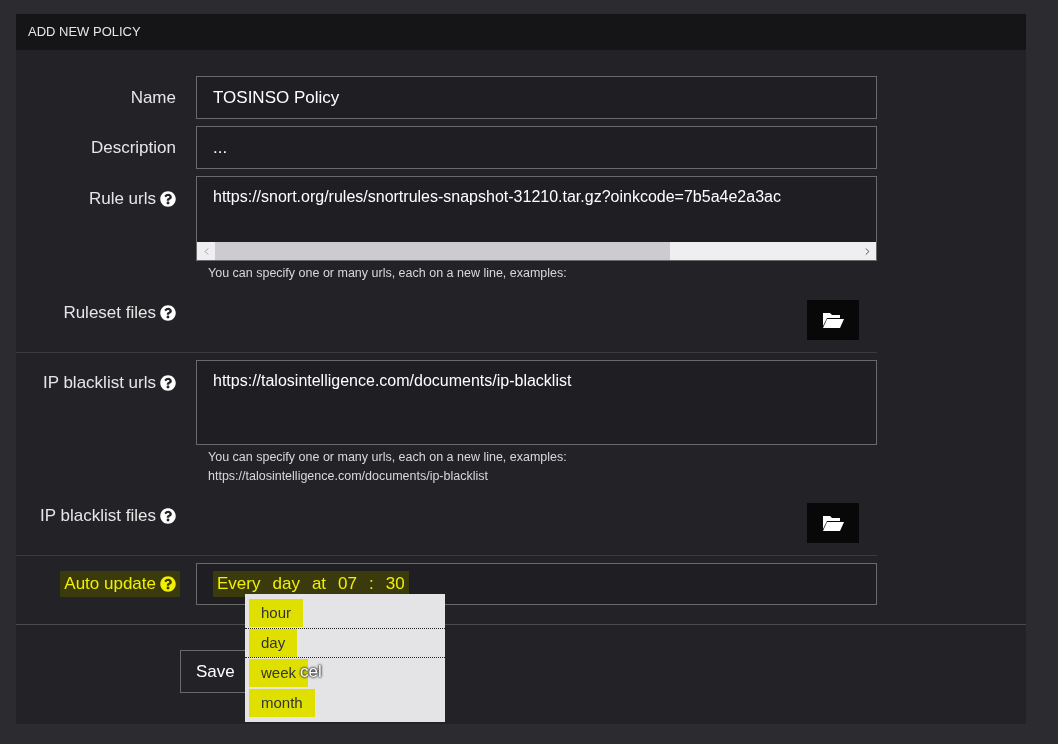 The width and height of the screenshot is (1058, 744). Describe the element at coordinates (109, 313) in the screenshot. I see `field-label: Ruleset files` at that location.